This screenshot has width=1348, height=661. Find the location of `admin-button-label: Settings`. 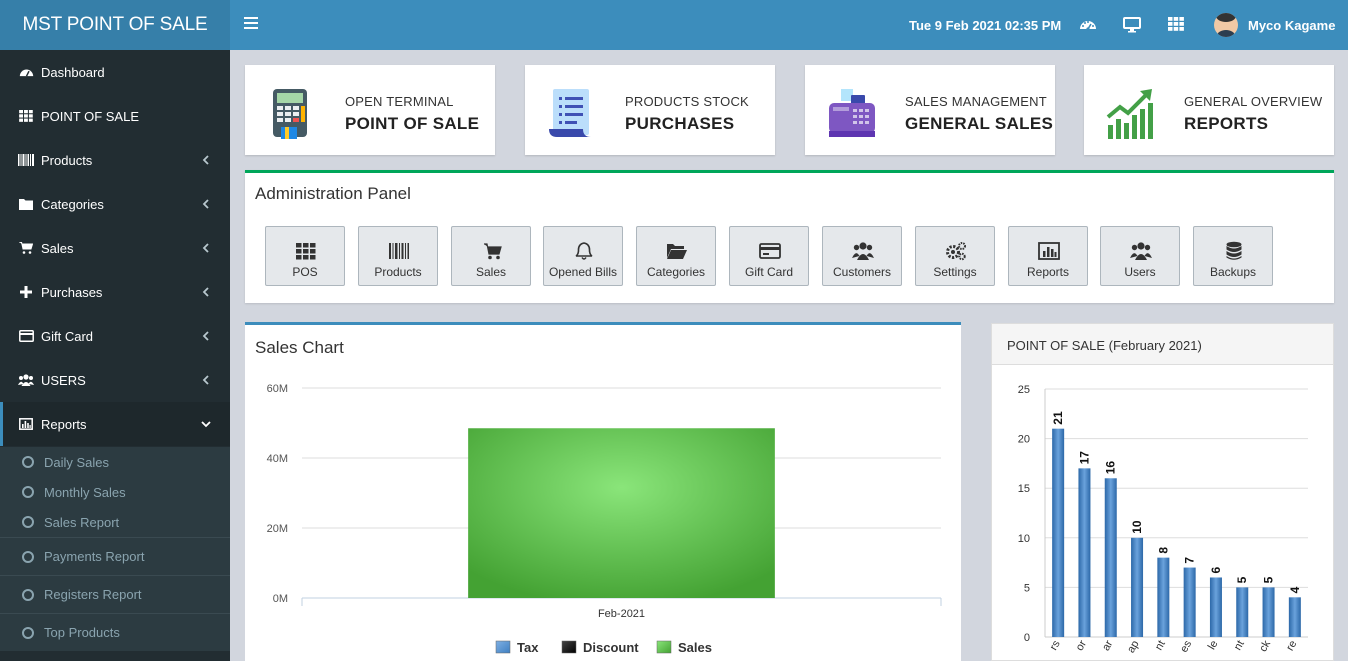

admin-button-label: Settings is located at coordinates (955, 272).